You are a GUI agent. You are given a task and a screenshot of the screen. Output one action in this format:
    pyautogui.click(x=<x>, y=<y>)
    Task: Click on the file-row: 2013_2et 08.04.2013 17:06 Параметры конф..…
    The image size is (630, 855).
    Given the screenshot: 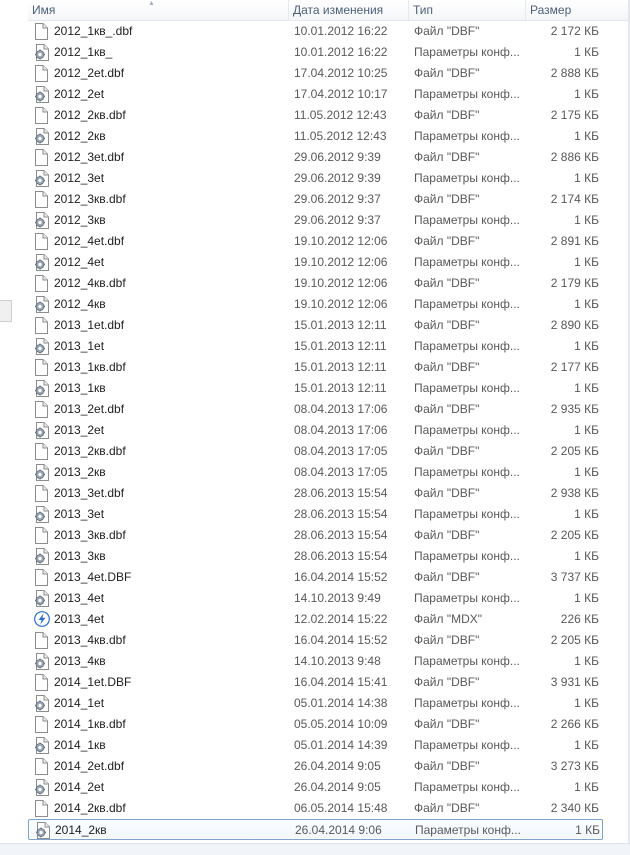 What is the action you would take?
    pyautogui.click(x=315, y=430)
    